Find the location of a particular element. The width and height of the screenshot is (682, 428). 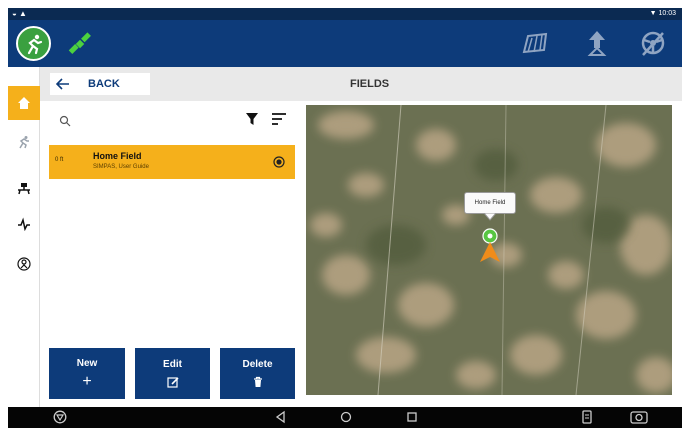

edit-button-label: Edit is located at coordinates (172, 364).